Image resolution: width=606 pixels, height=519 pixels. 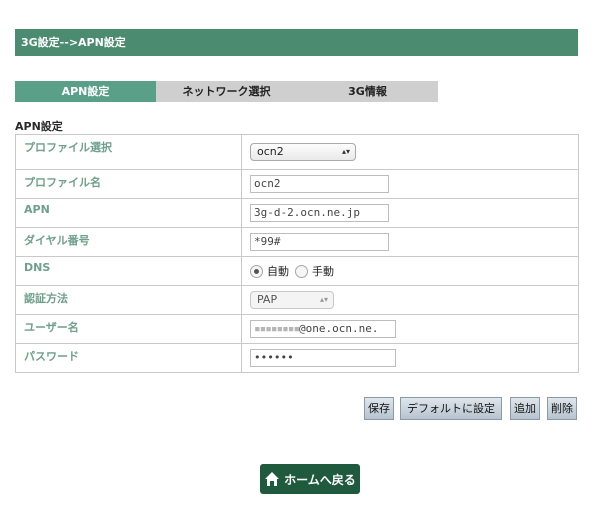 I want to click on dns-label: DNS, so click(x=128, y=271).